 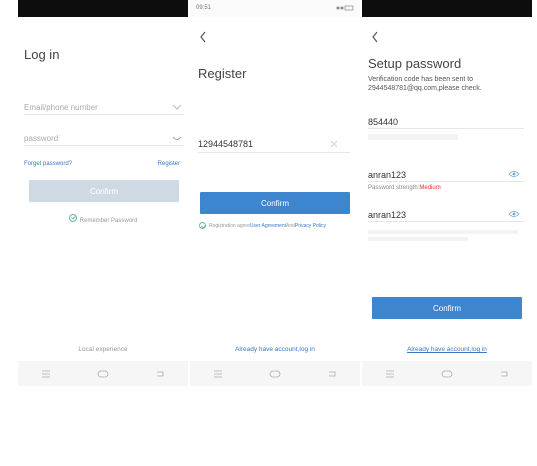 What do you see at coordinates (104, 106) in the screenshot?
I see `email-field: Email/phone number` at bounding box center [104, 106].